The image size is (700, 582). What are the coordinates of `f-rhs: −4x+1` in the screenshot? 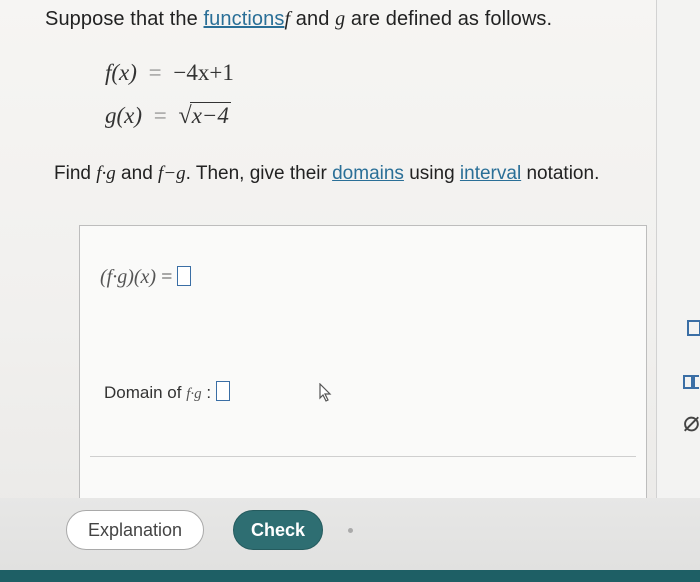 It's located at (203, 72).